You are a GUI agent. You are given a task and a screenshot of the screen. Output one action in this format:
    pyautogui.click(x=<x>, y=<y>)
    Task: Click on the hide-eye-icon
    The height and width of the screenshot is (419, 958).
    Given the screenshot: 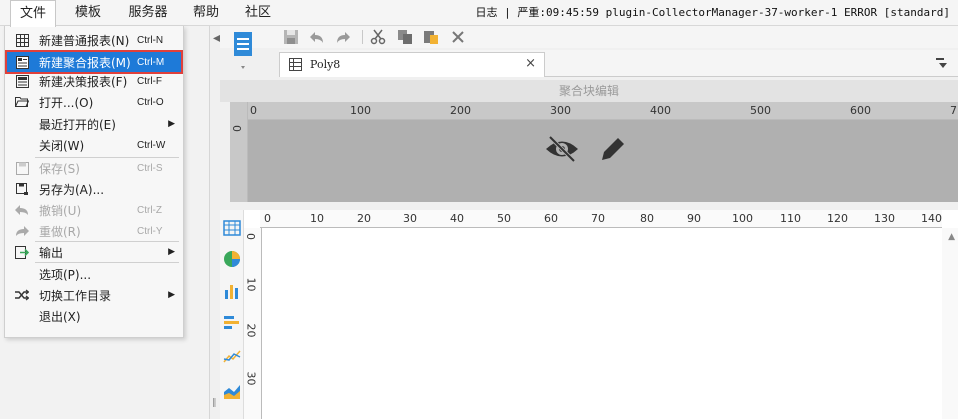 What is the action you would take?
    pyautogui.click(x=562, y=150)
    